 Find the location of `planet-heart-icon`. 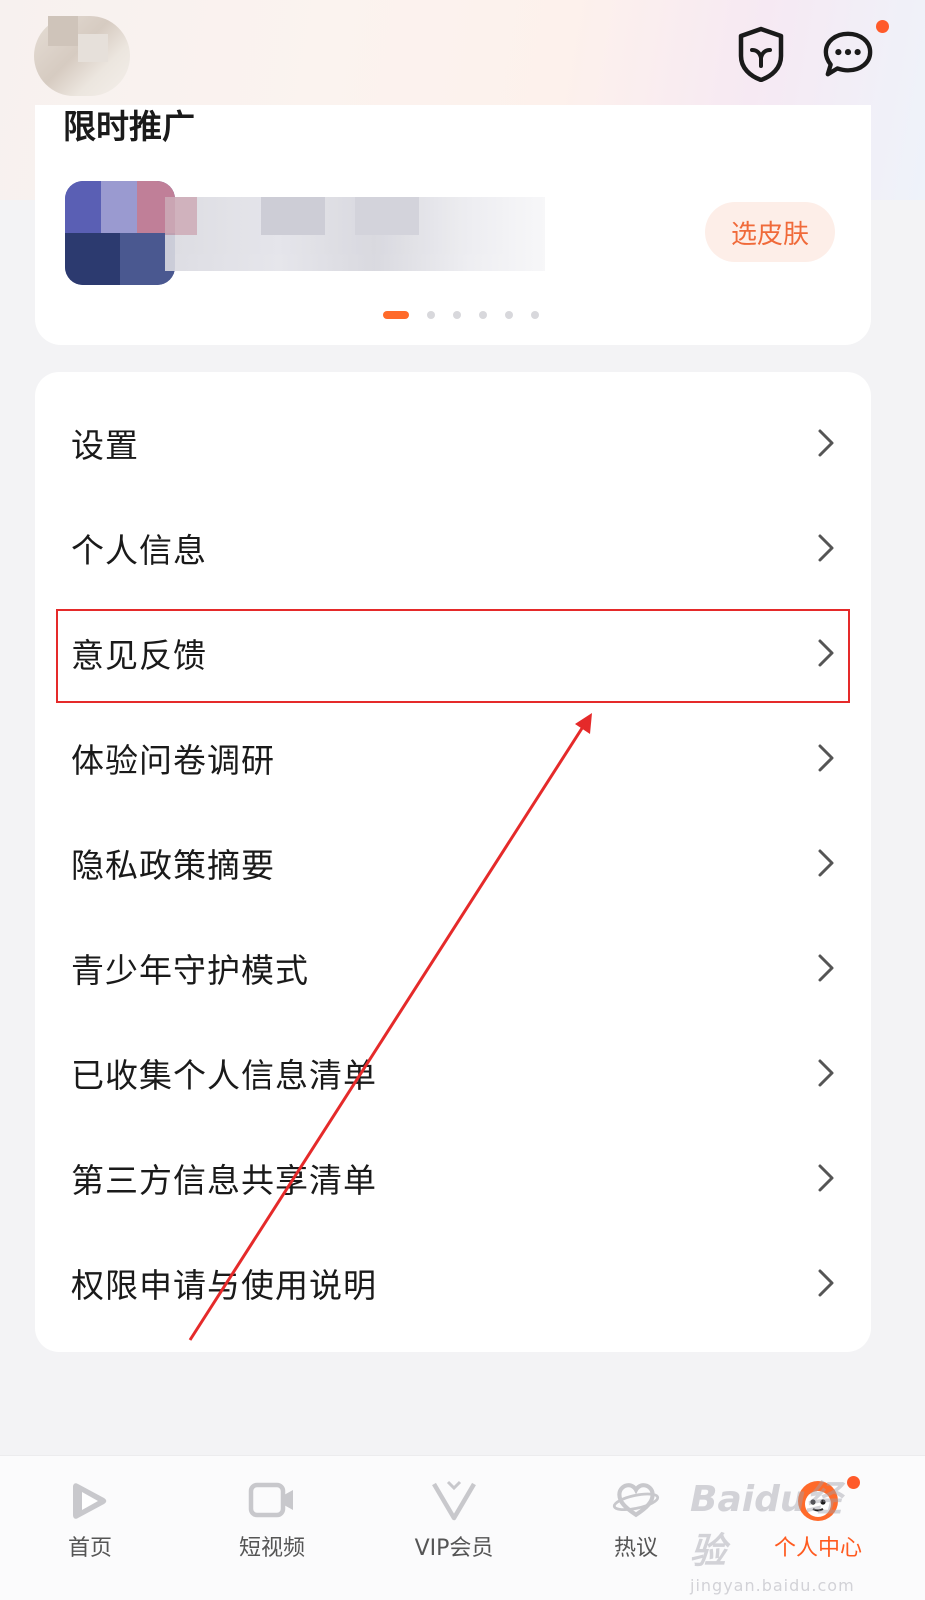

planet-heart-icon is located at coordinates (636, 1500).